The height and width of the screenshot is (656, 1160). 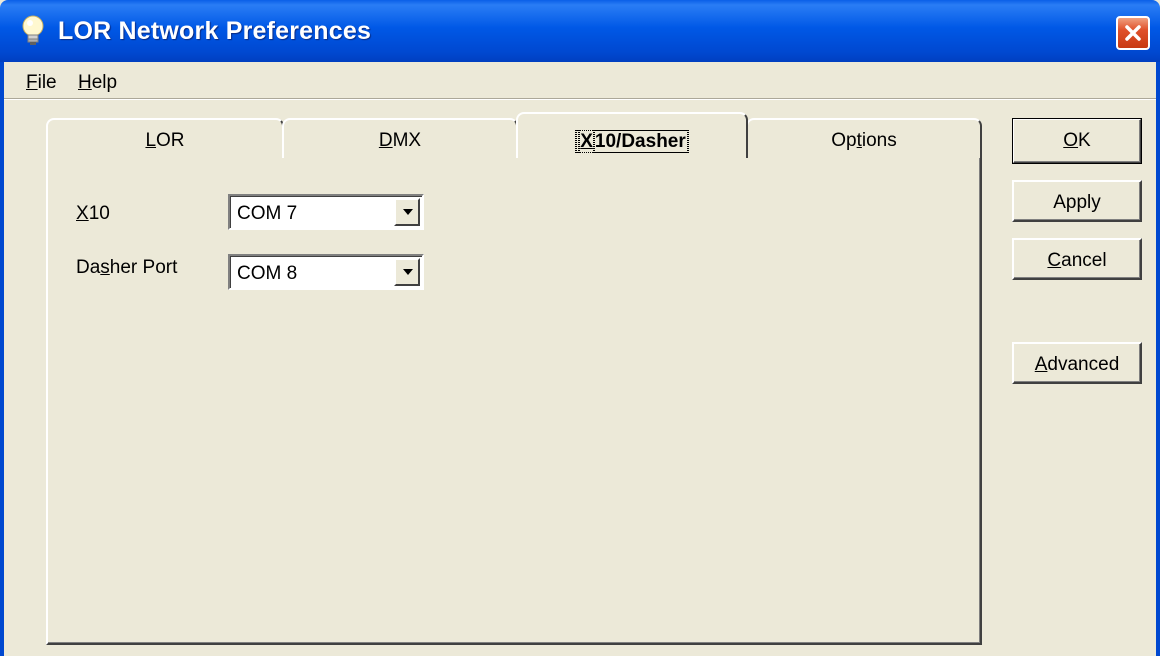 I want to click on lightbulb-icon, so click(x=33, y=31).